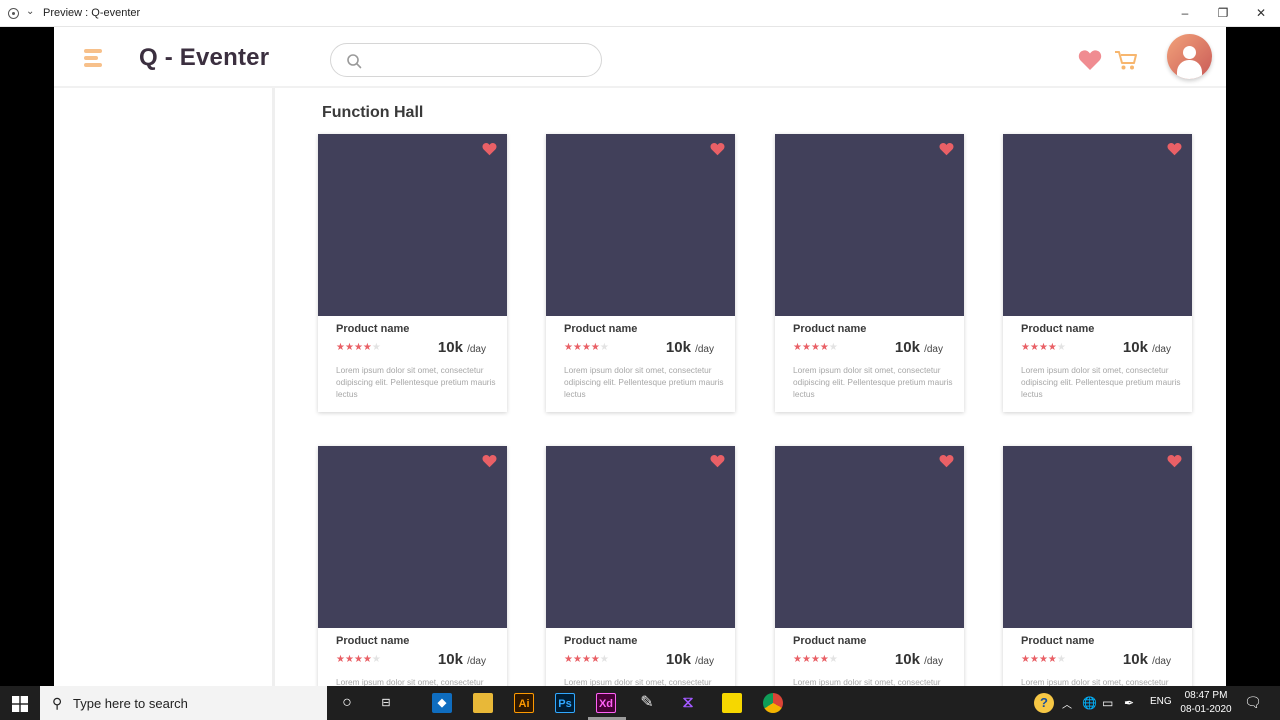  Describe the element at coordinates (1107, 703) in the screenshot. I see `battery-icon: ▭` at that location.